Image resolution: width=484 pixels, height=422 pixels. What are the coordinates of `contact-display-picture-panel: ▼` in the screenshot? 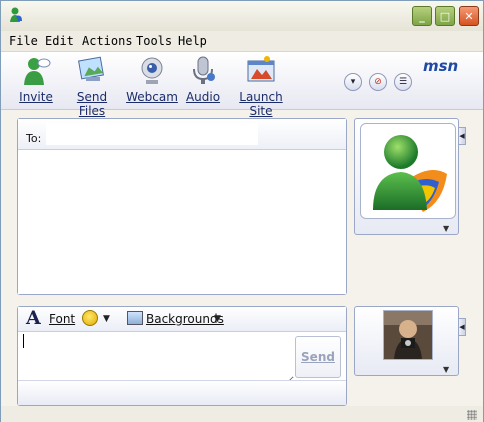 It's located at (406, 176).